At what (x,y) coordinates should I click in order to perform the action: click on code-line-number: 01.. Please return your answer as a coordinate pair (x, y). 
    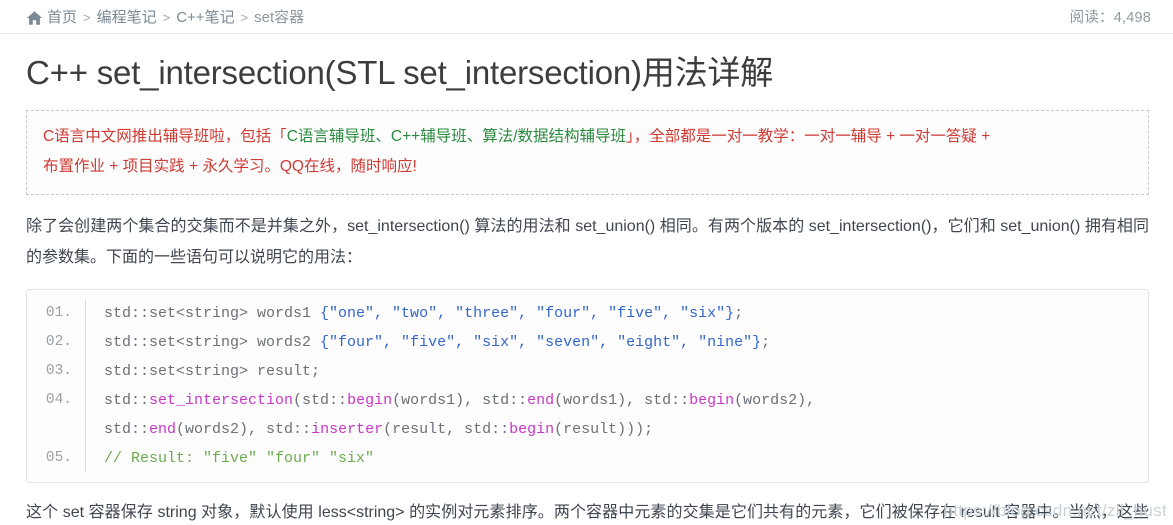
    Looking at the image, I should click on (58, 312).